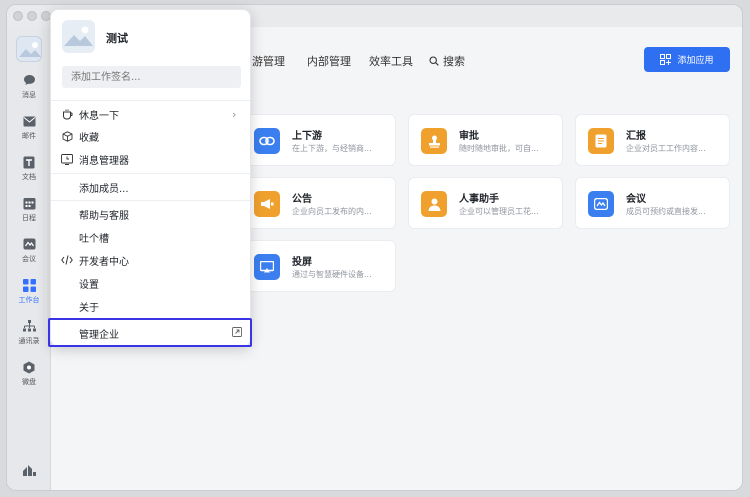 Image resolution: width=750 pixels, height=497 pixels. What do you see at coordinates (150, 159) in the screenshot?
I see `menu-item-message-manager: 消息管理器` at bounding box center [150, 159].